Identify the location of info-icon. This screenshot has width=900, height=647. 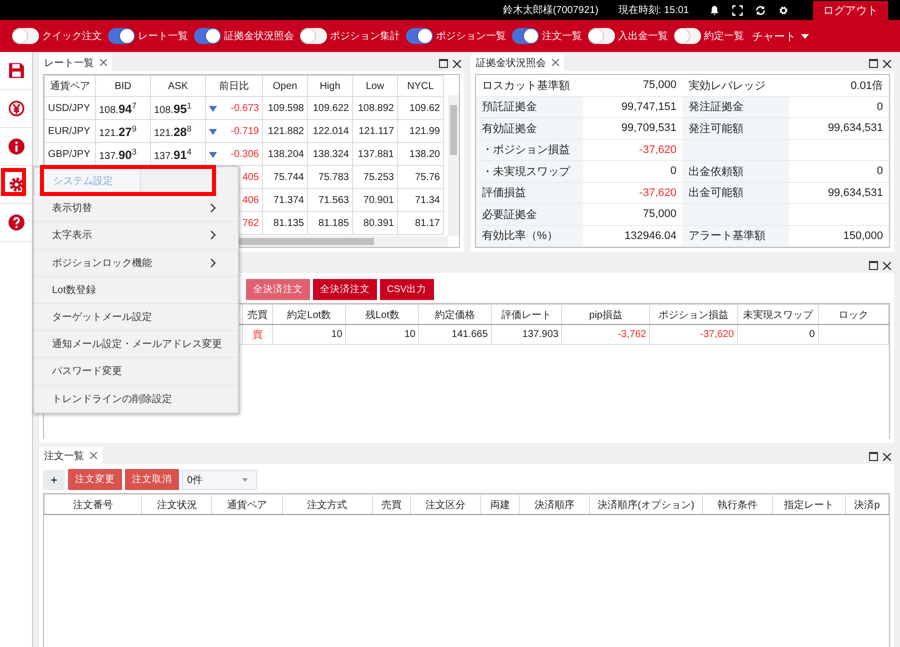
(16, 146).